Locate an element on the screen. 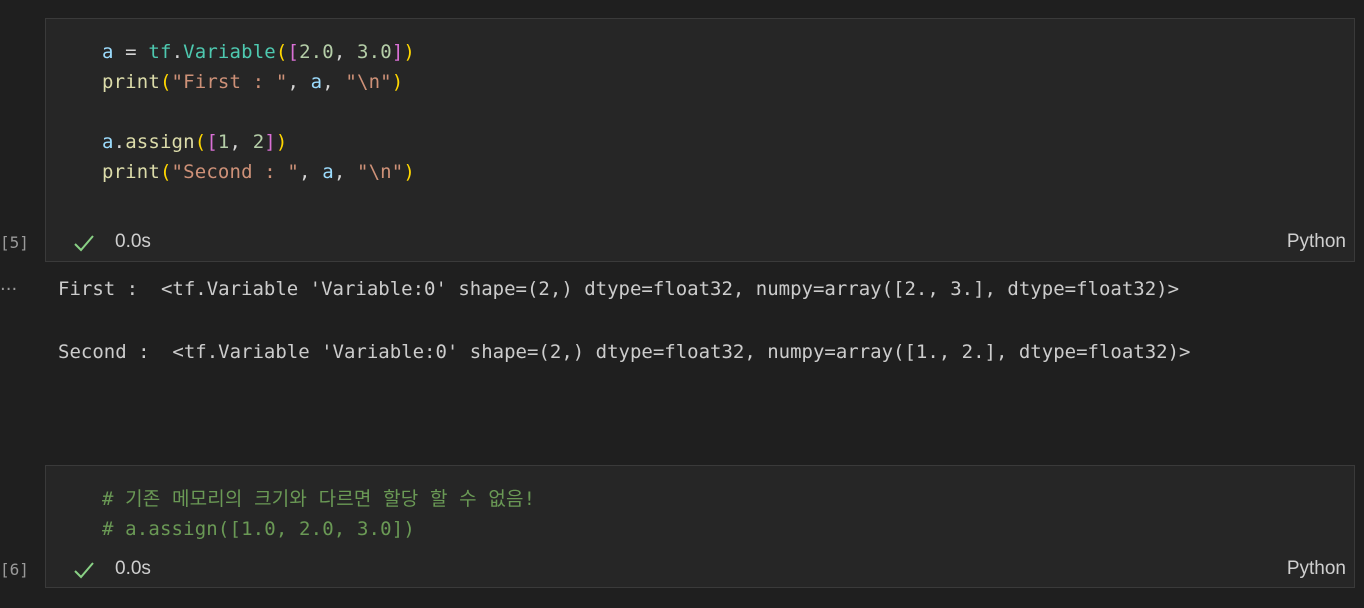 This screenshot has height=608, width=1364. code-comment-line: # 기존 메모리의 크기와 다르면 할당 할 수 없음! is located at coordinates (318, 499).